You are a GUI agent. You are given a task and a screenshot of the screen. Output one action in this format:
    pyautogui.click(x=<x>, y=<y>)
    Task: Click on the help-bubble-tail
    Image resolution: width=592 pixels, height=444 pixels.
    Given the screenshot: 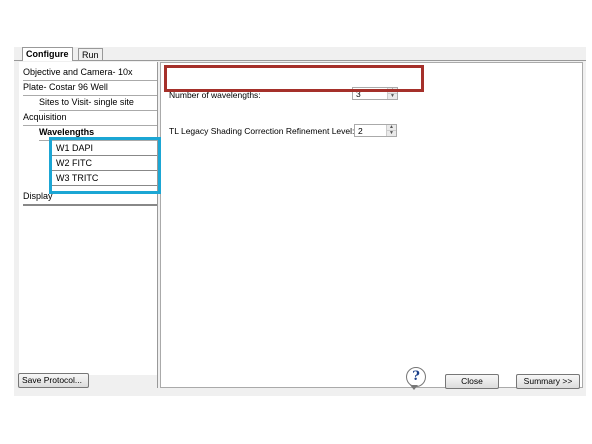 What is the action you would take?
    pyautogui.click(x=414, y=387)
    